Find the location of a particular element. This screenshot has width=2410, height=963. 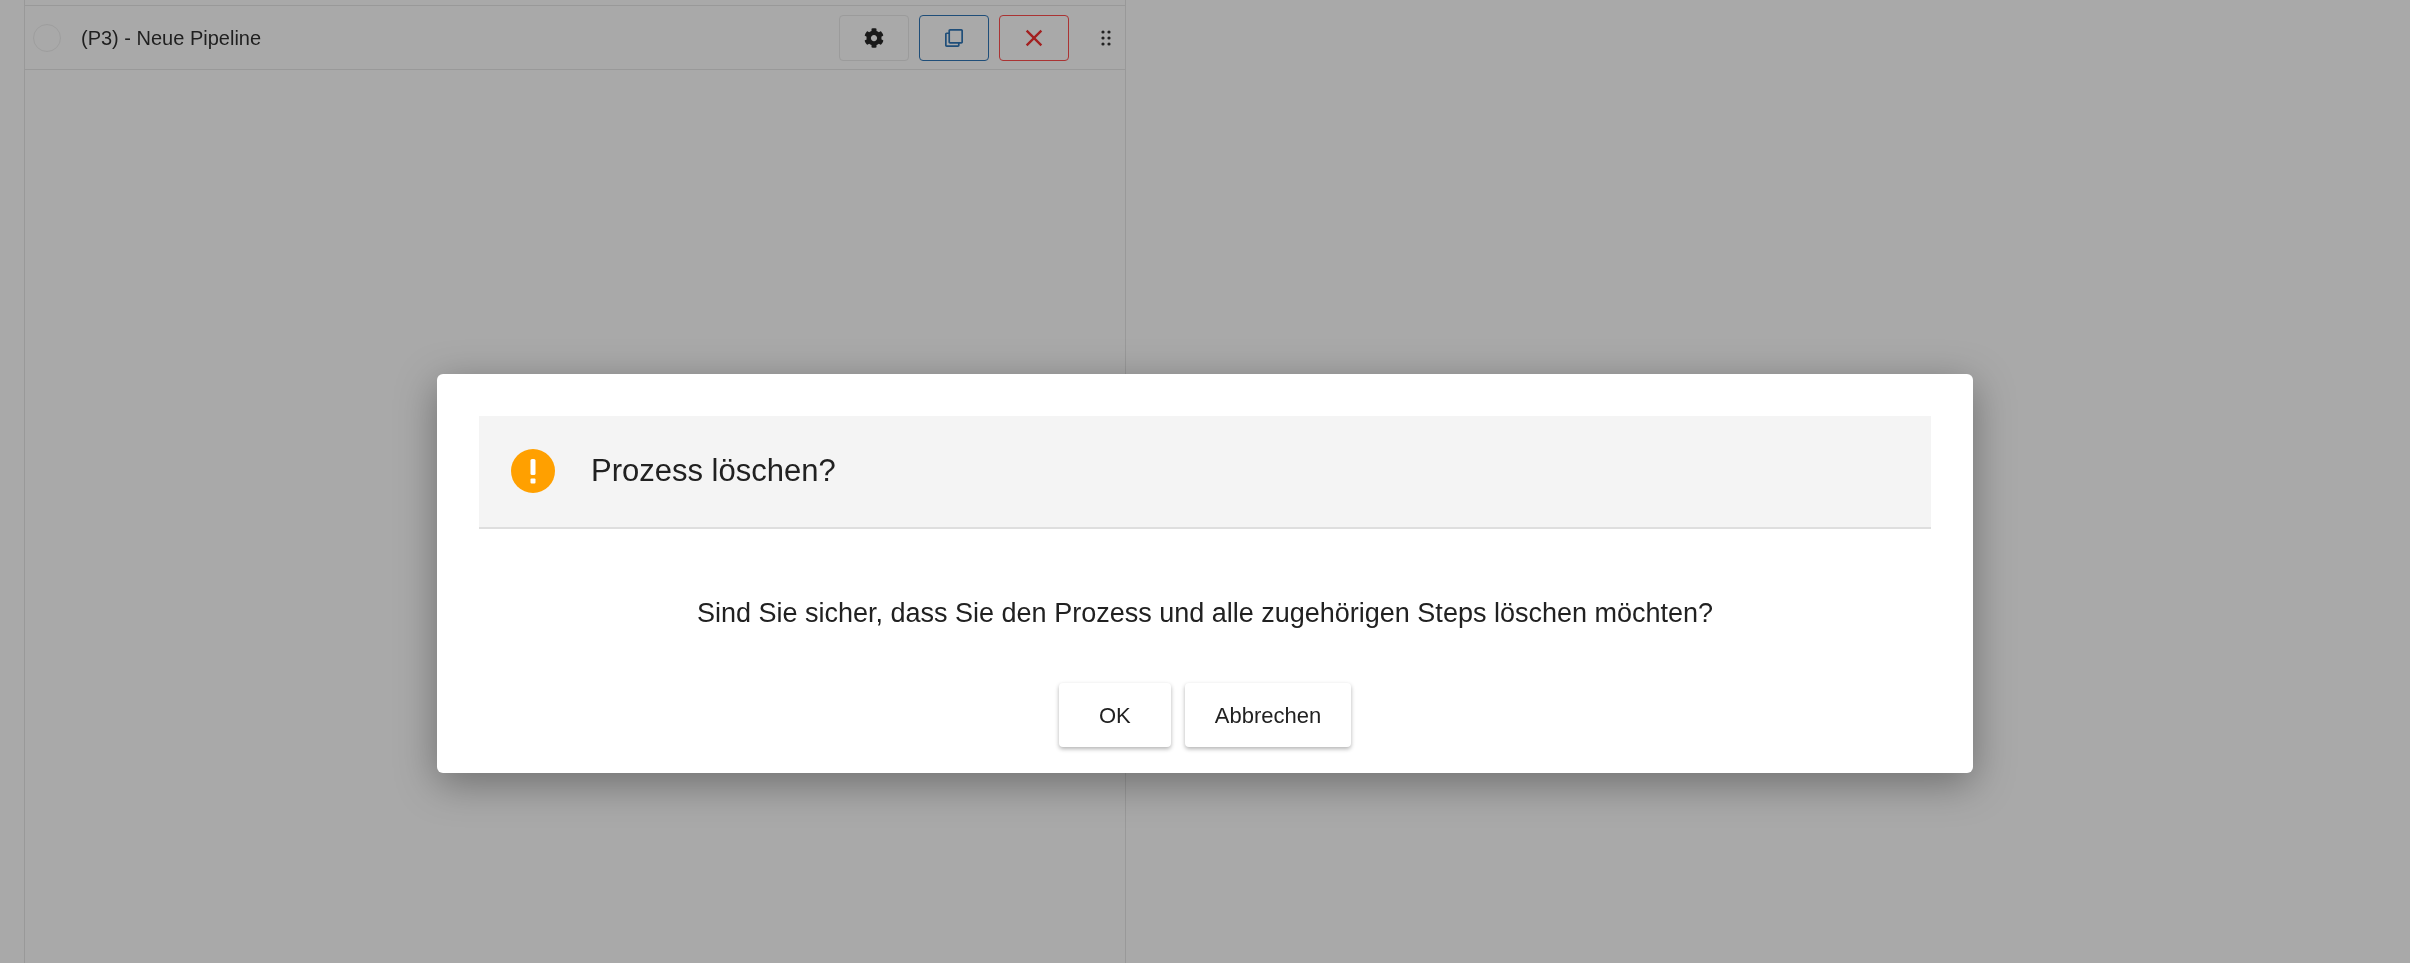

delete-button is located at coordinates (1034, 37).